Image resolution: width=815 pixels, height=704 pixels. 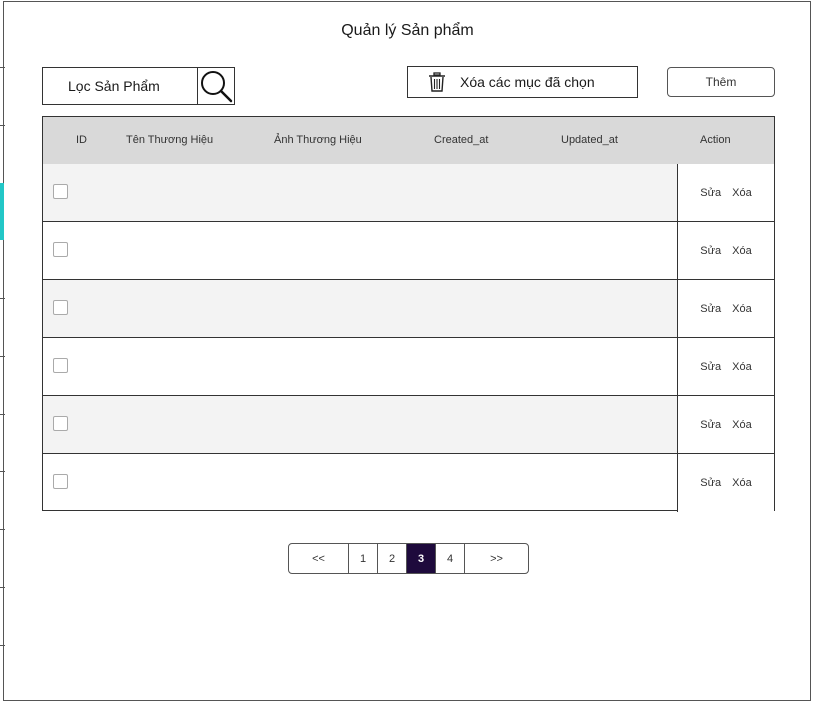 I want to click on delete-selected-label: Xóa các mục đã chọn, so click(x=527, y=82).